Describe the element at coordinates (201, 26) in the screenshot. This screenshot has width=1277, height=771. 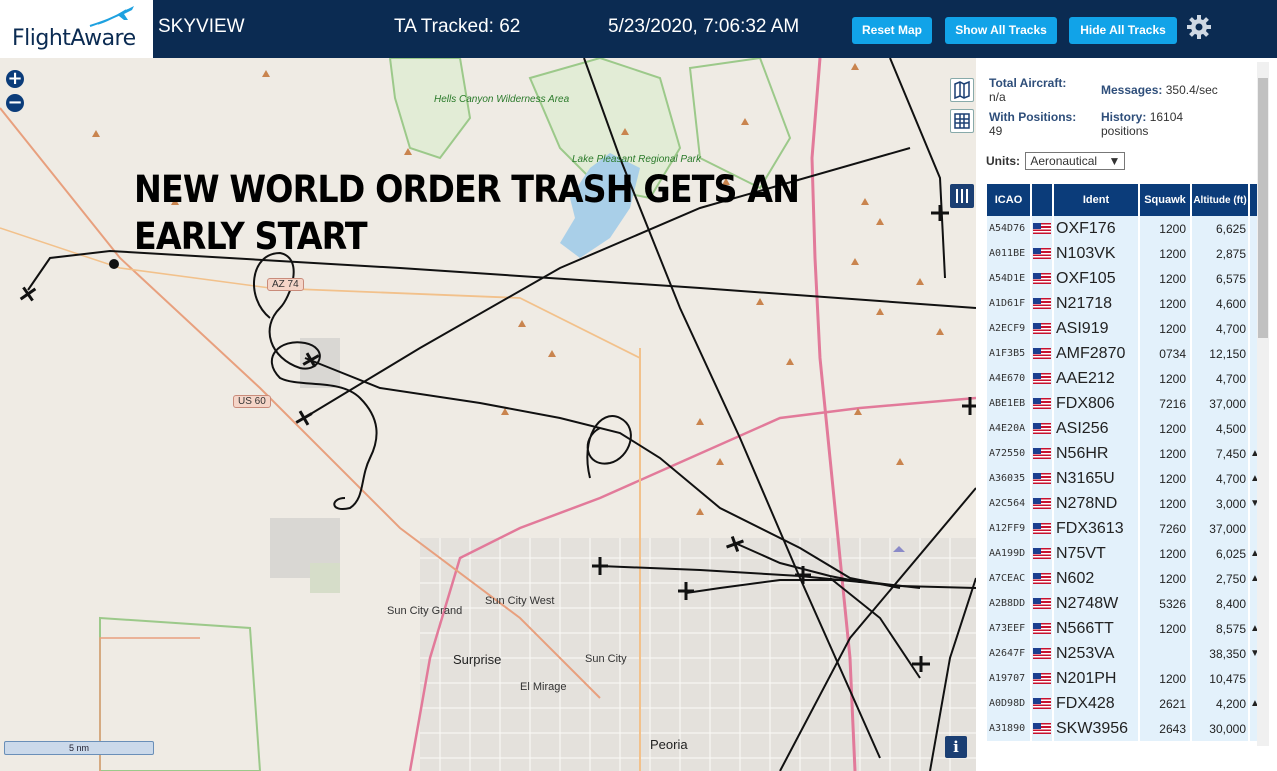
I see `app-title: SKYVIEW` at that location.